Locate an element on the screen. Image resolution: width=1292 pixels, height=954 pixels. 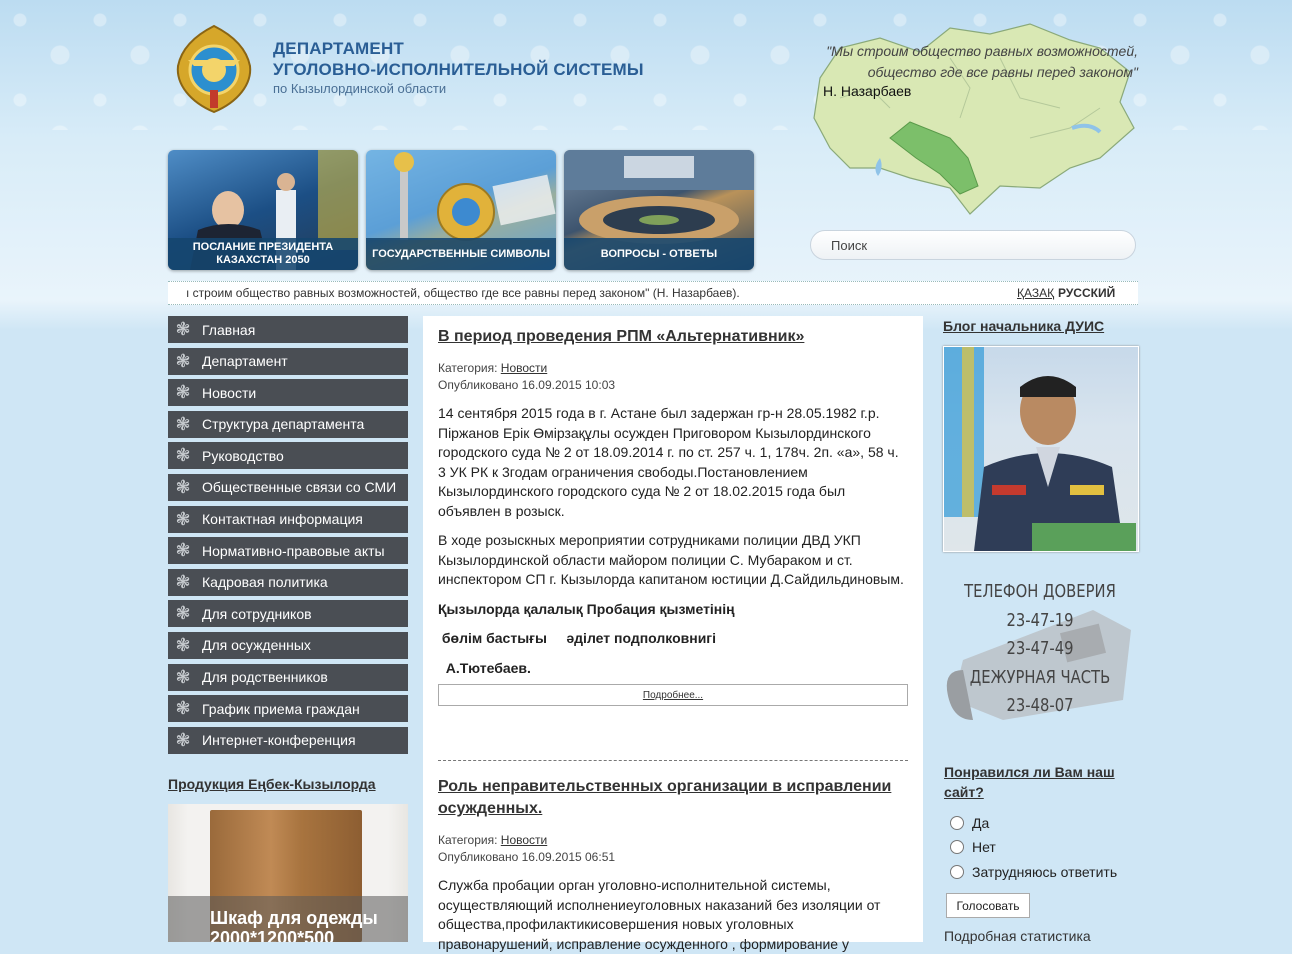
menu-item-hr-policy: ❃ Кадровая политика is located at coordinates (288, 582).